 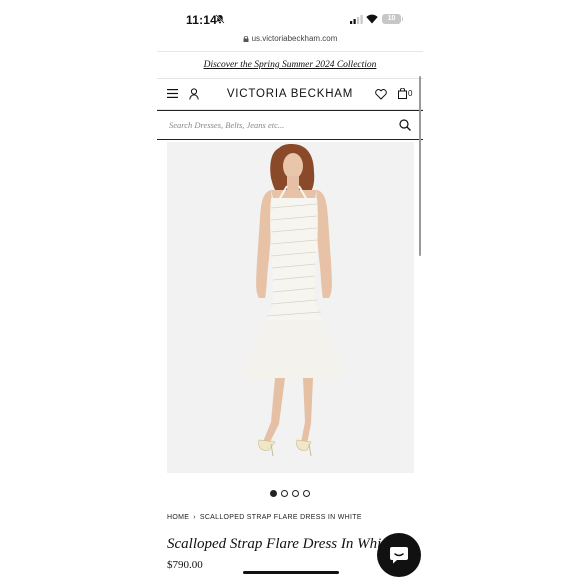 What do you see at coordinates (410, 93) in the screenshot?
I see `bag-count: 0` at bounding box center [410, 93].